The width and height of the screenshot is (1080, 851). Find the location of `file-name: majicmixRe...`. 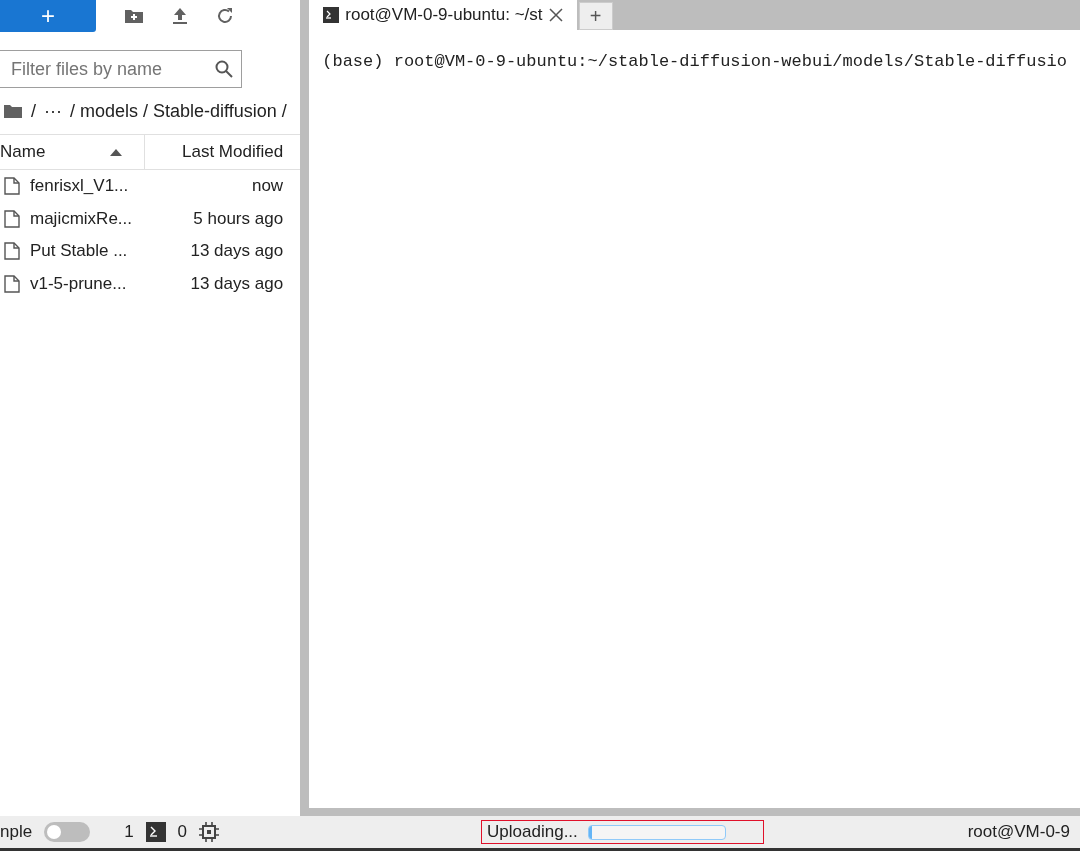

file-name: majicmixRe... is located at coordinates (112, 218).